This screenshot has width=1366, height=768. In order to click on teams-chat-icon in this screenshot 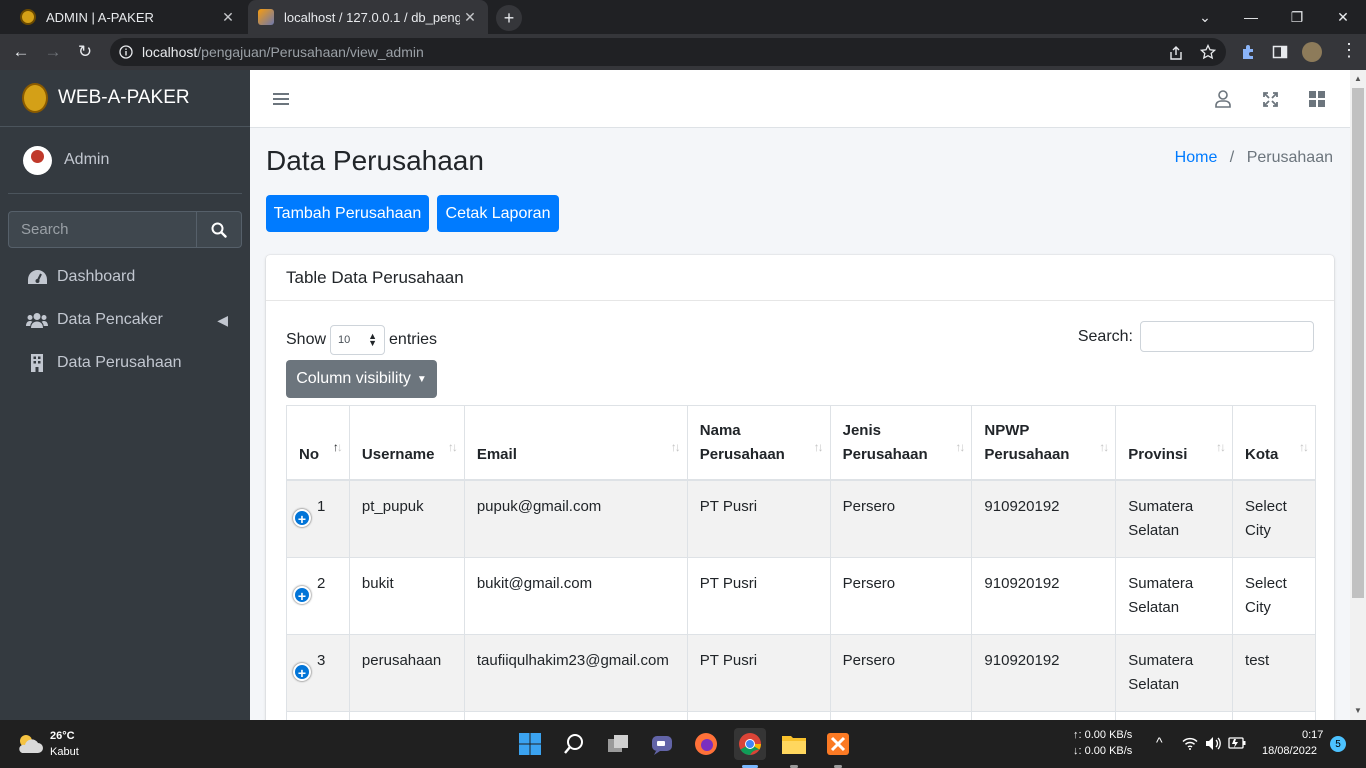, I will do `click(662, 744)`.